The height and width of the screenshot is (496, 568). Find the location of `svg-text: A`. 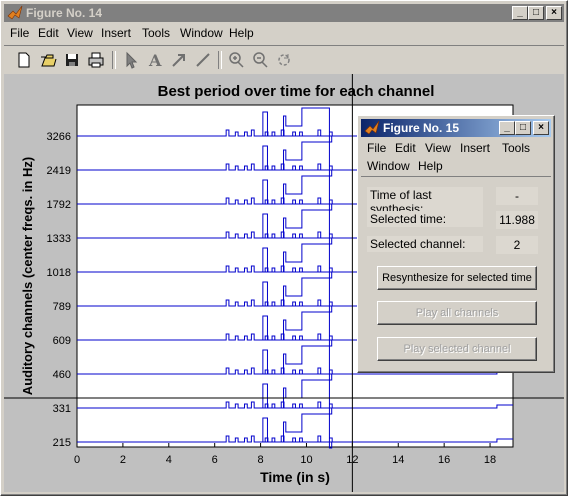

svg-text: A is located at coordinates (155, 60).